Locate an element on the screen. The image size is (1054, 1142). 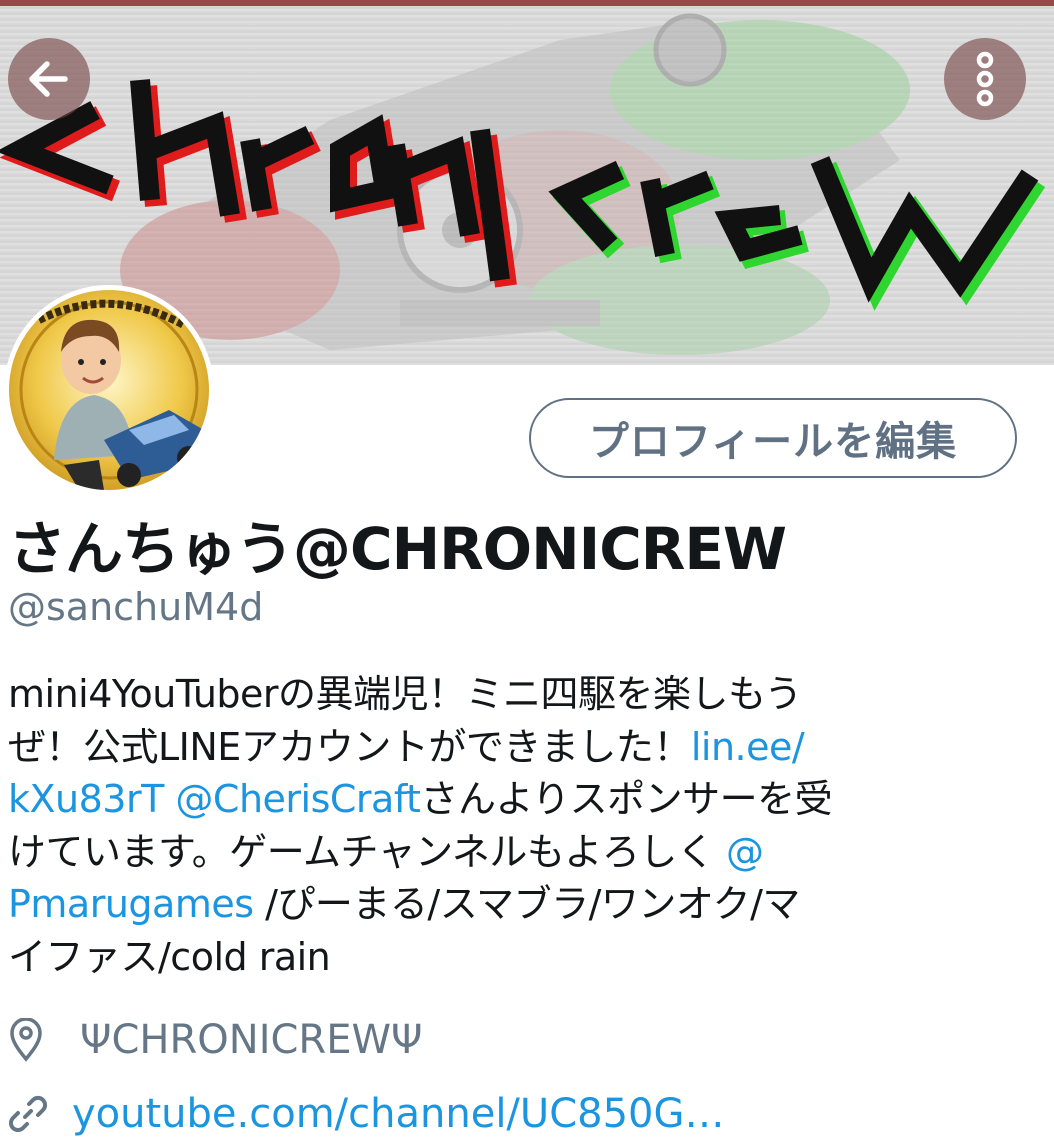
bio-line: kXu83rT @CherisCraftさんよりスポンサーを受 is located at coordinates (420, 799).